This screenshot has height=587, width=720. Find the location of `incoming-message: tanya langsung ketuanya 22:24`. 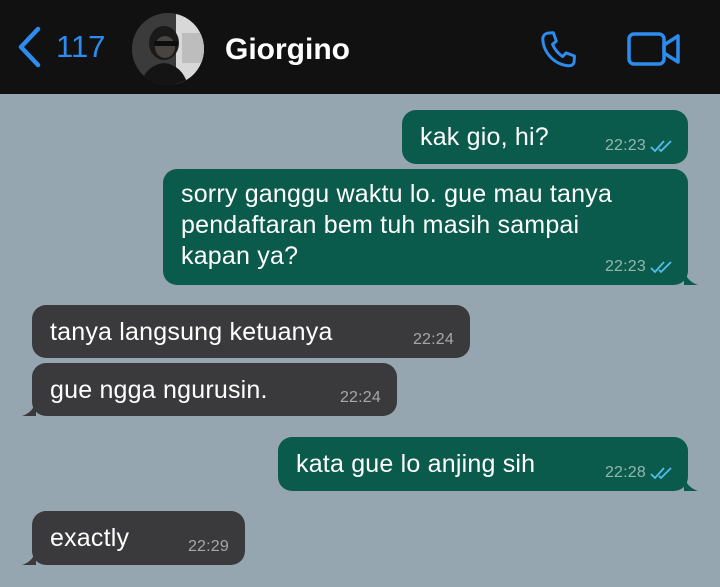

incoming-message: tanya langsung ketuanya 22:24 is located at coordinates (251, 331).